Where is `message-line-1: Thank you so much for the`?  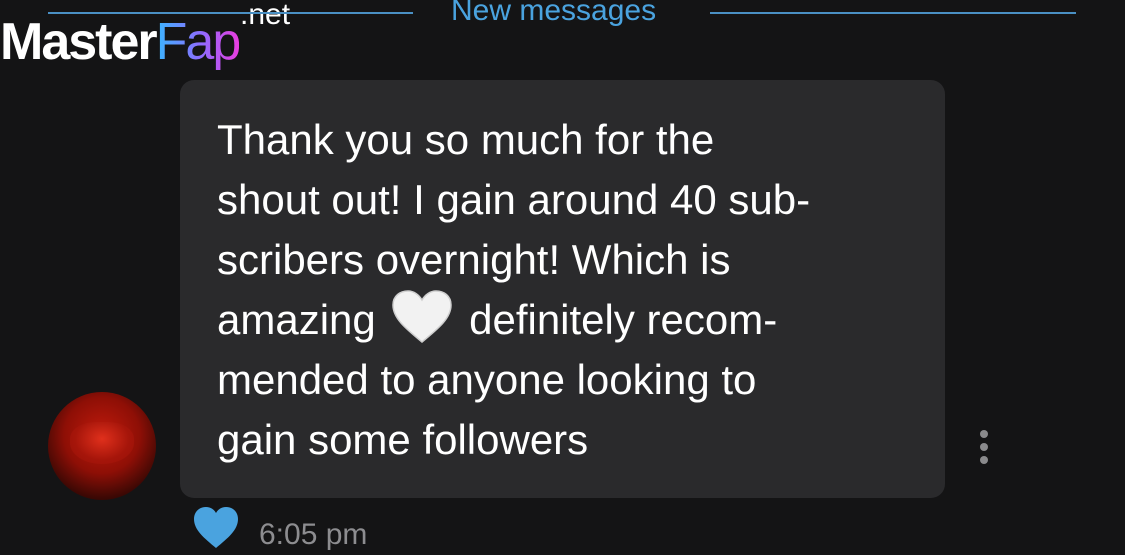
message-line-1: Thank you so much for the is located at coordinates (466, 139).